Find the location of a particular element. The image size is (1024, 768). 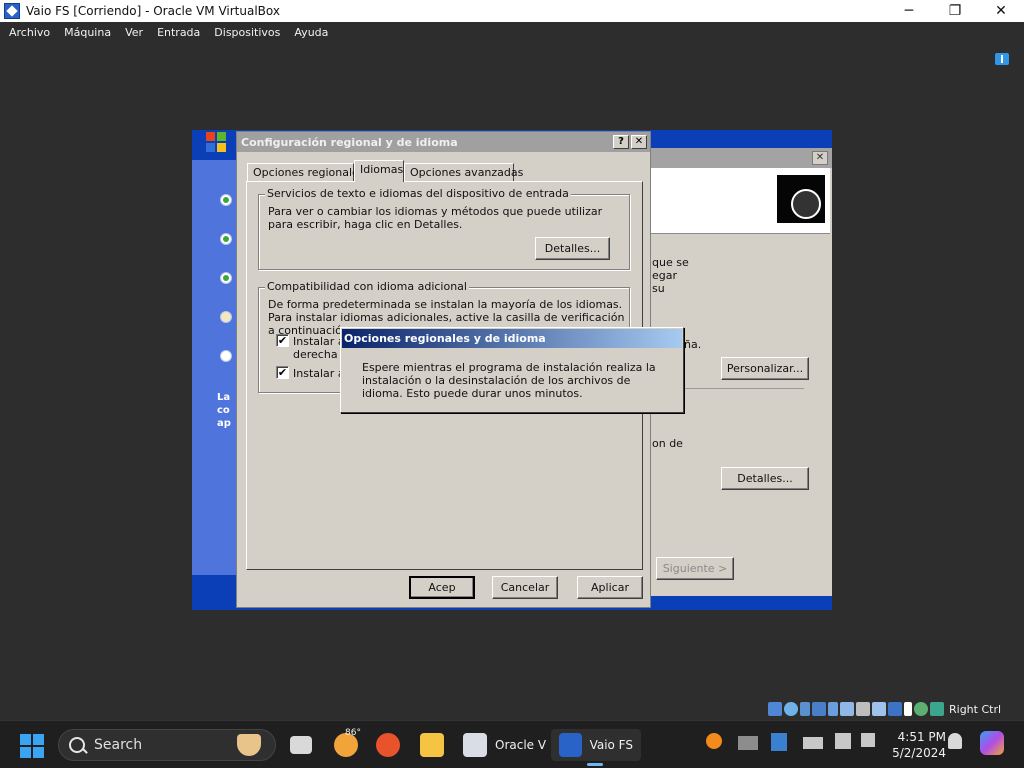

clock-time: 4:51 PM is located at coordinates (921, 737).